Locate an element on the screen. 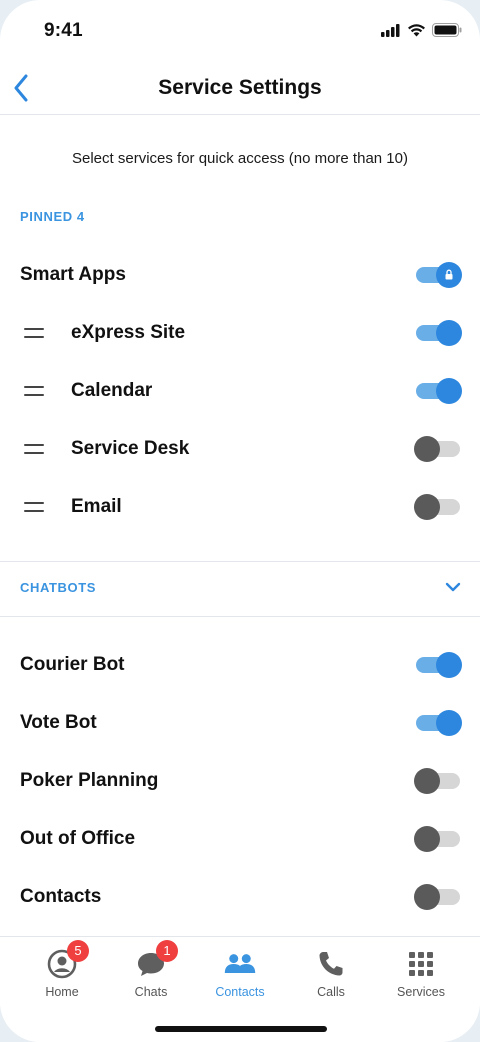 The image size is (480, 1042). service-label: Poker Planning is located at coordinates (89, 780).